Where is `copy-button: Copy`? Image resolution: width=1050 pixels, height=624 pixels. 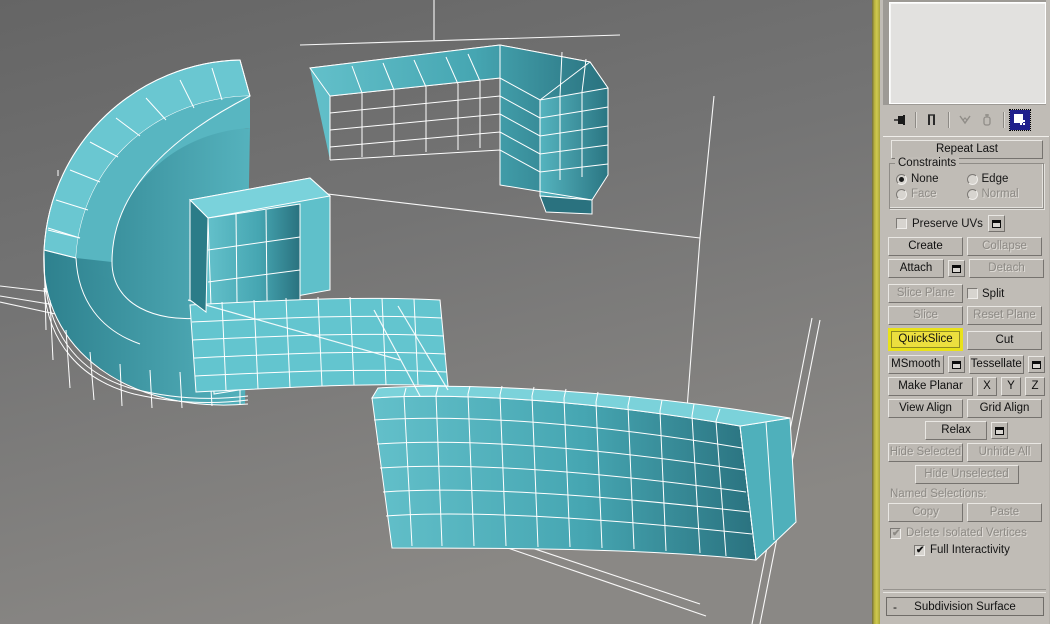 copy-button: Copy is located at coordinates (925, 512).